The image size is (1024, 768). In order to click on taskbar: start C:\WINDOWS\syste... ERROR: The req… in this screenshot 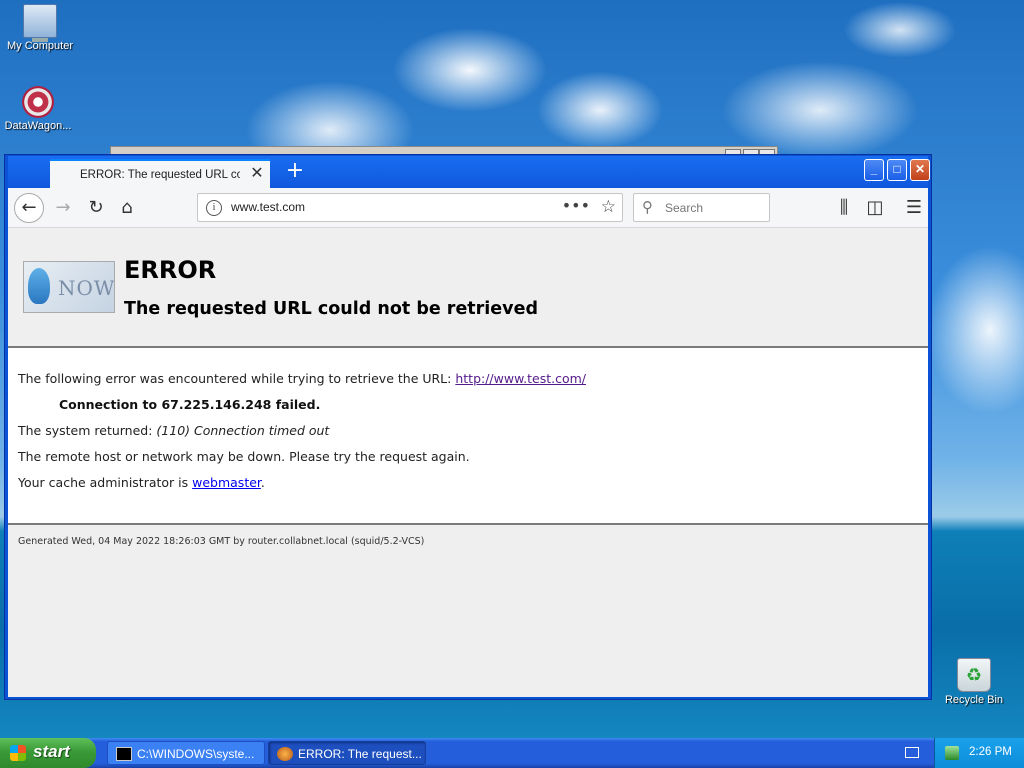, I will do `click(512, 753)`.